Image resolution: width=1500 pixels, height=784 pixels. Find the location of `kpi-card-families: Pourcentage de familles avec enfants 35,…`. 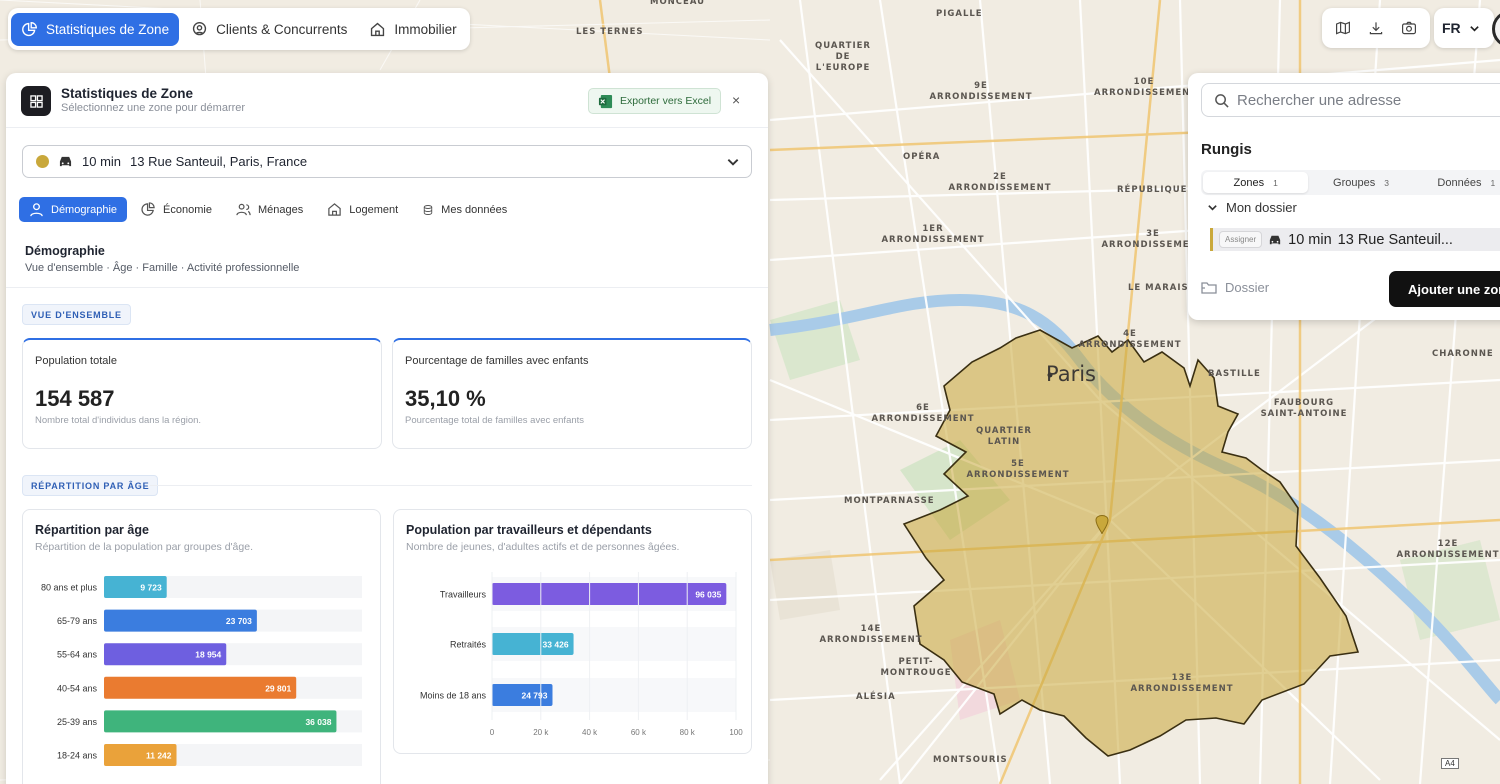

kpi-card-families: Pourcentage de familles avec enfants 35,… is located at coordinates (572, 393).